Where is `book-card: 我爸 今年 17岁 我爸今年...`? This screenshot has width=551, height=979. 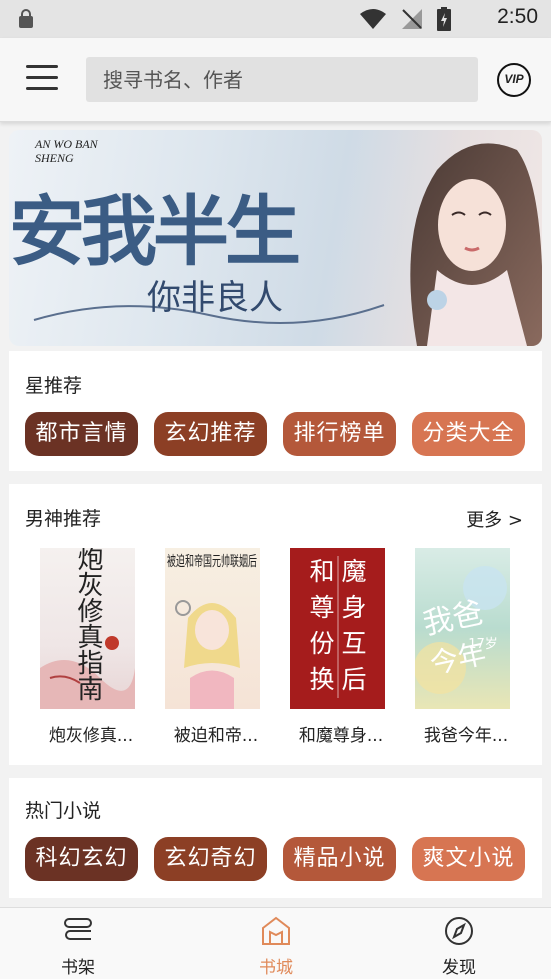 book-card: 我爸 今年 17岁 我爸今年... is located at coordinates (462, 647).